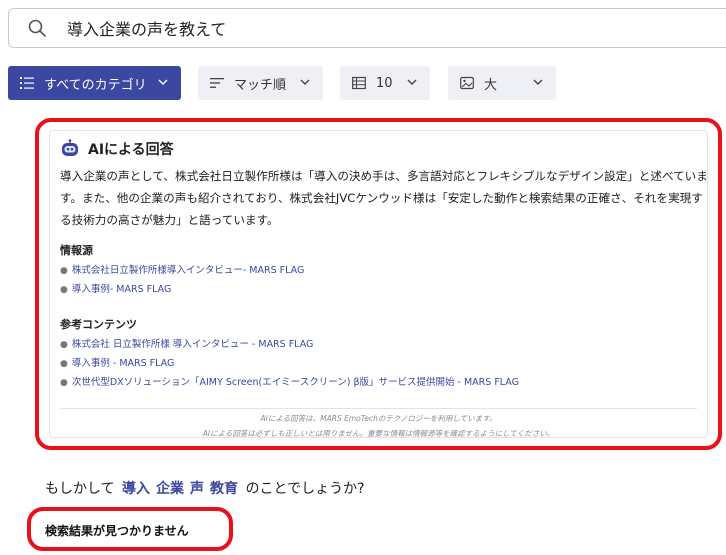  I want to click on did-you-mean: もしかして 導入 企業声教育 のことでしょうか?, so click(205, 488).